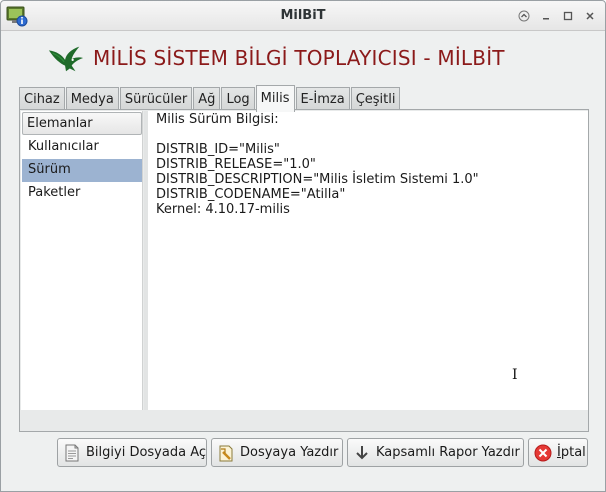 Image resolution: width=606 pixels, height=492 pixels. Describe the element at coordinates (82, 193) in the screenshot. I see `list-item-paketler: Paketler` at that location.